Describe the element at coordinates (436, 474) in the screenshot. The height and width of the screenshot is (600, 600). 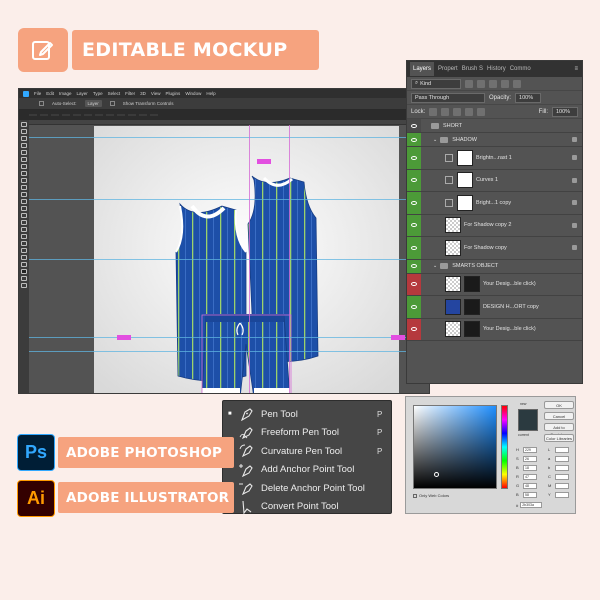
I see `color-marker` at that location.